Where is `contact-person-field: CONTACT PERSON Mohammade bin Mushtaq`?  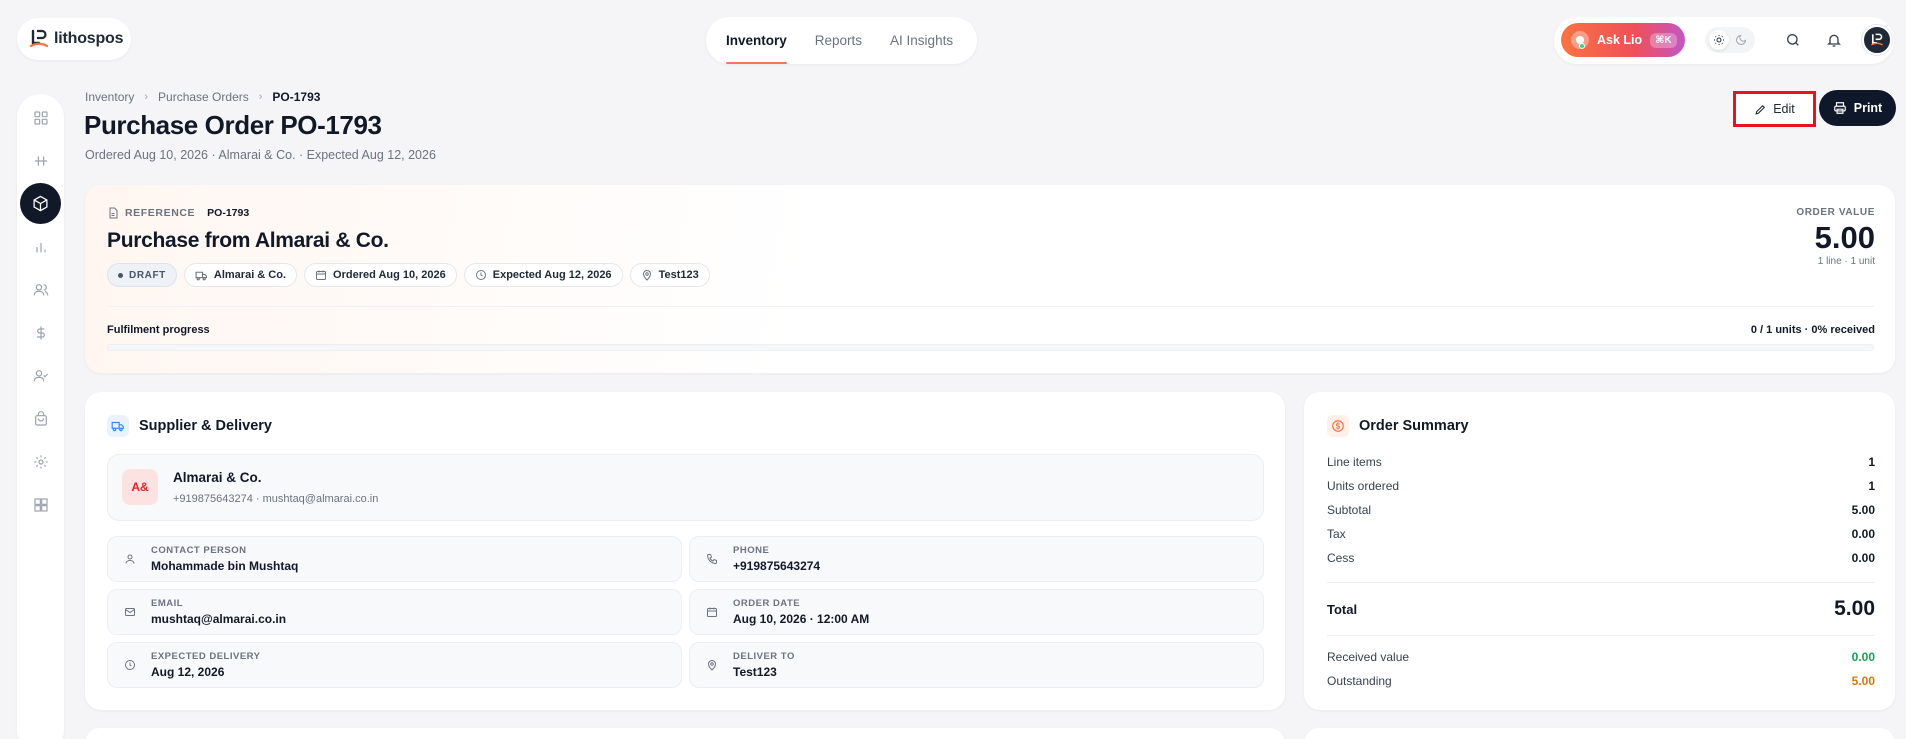 contact-person-field: CONTACT PERSON Mohammade bin Mushtaq is located at coordinates (394, 559).